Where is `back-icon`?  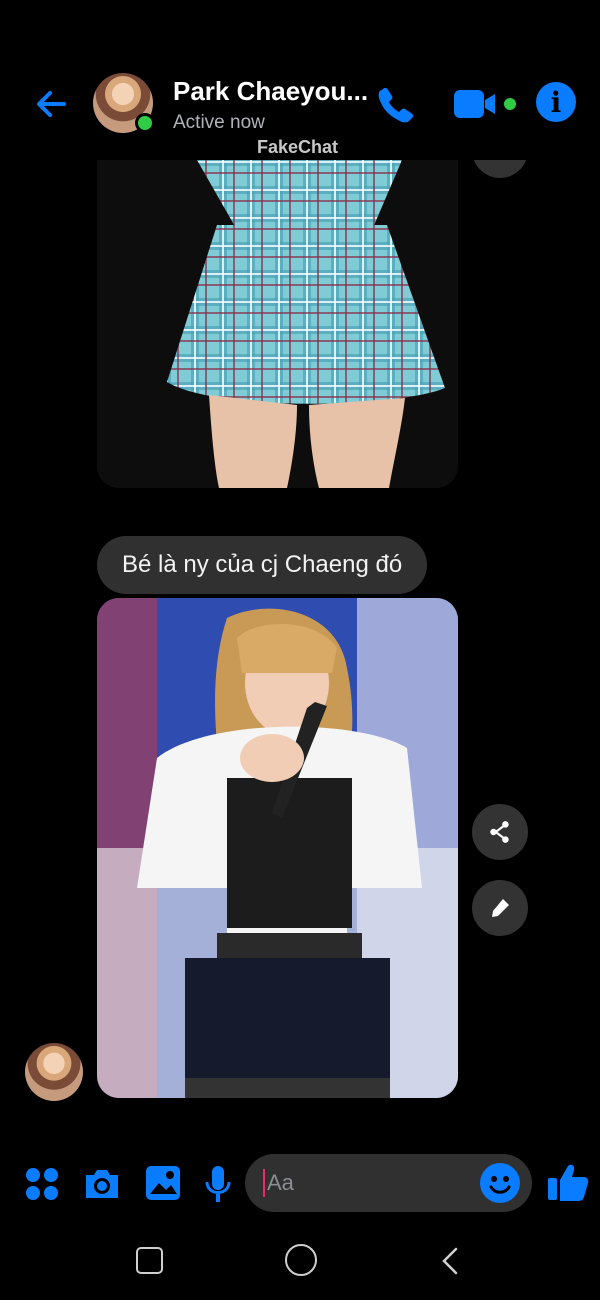 back-icon is located at coordinates (52, 104).